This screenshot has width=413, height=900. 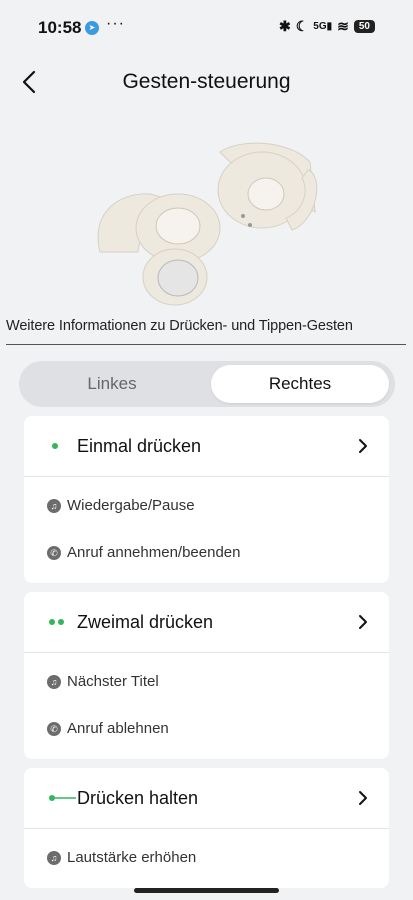 What do you see at coordinates (206, 858) in the screenshot?
I see `action-row: ♫ Lautstärke erhöhen` at bounding box center [206, 858].